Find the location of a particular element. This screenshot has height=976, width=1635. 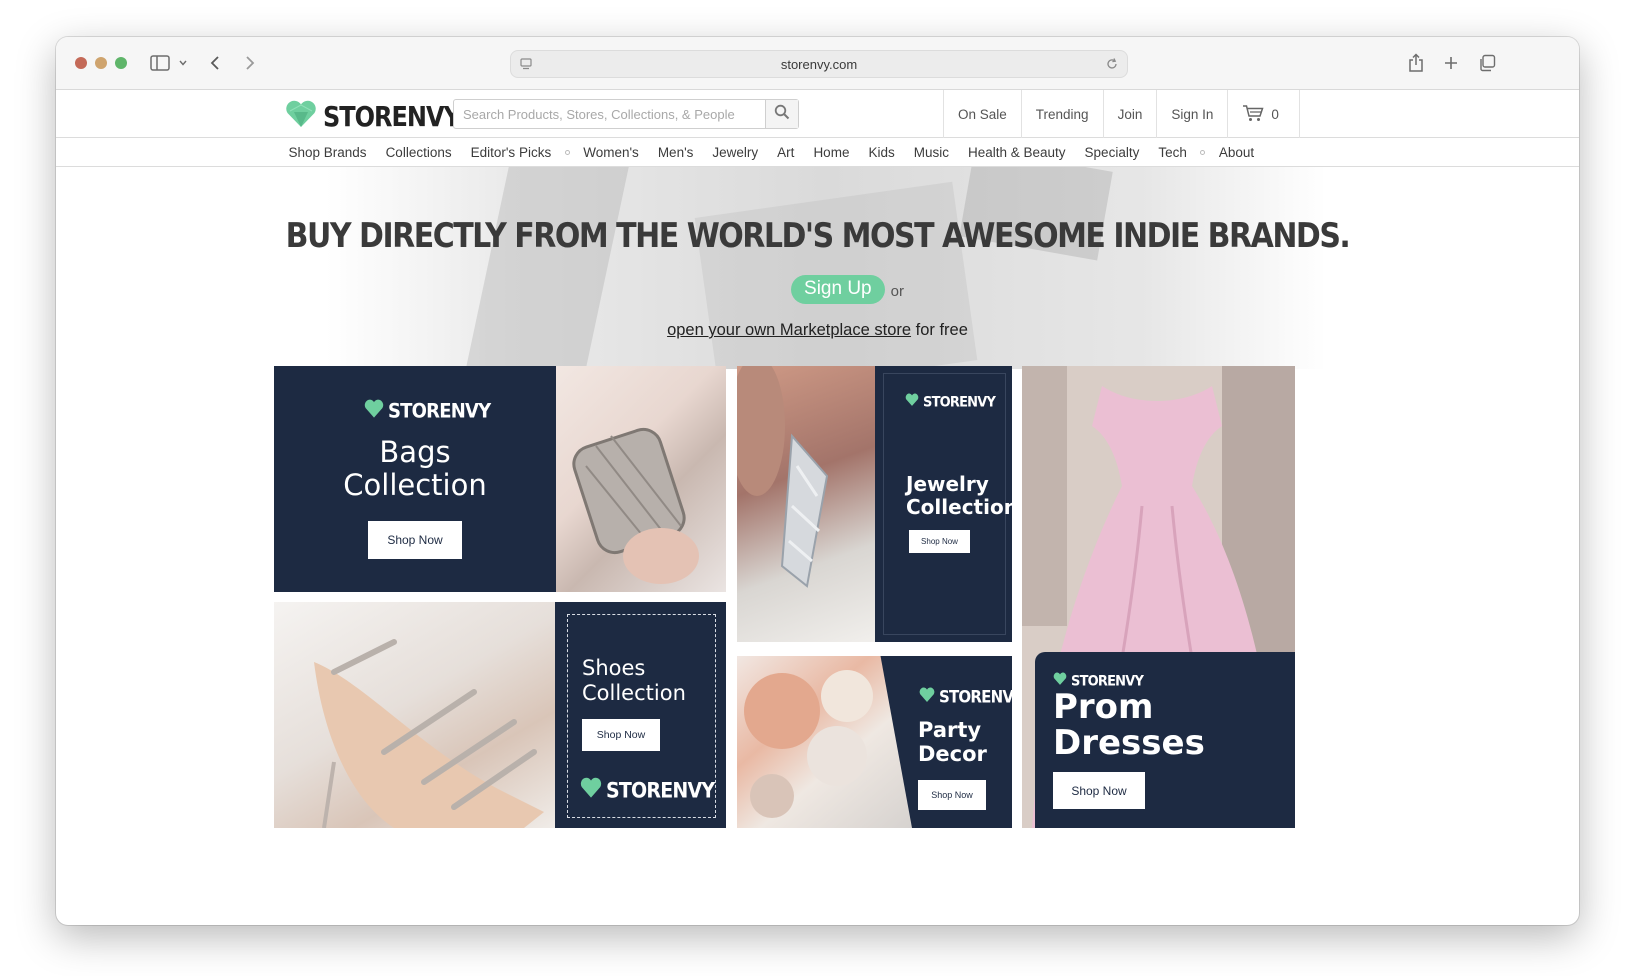

trending-link: Trending is located at coordinates (1063, 114).